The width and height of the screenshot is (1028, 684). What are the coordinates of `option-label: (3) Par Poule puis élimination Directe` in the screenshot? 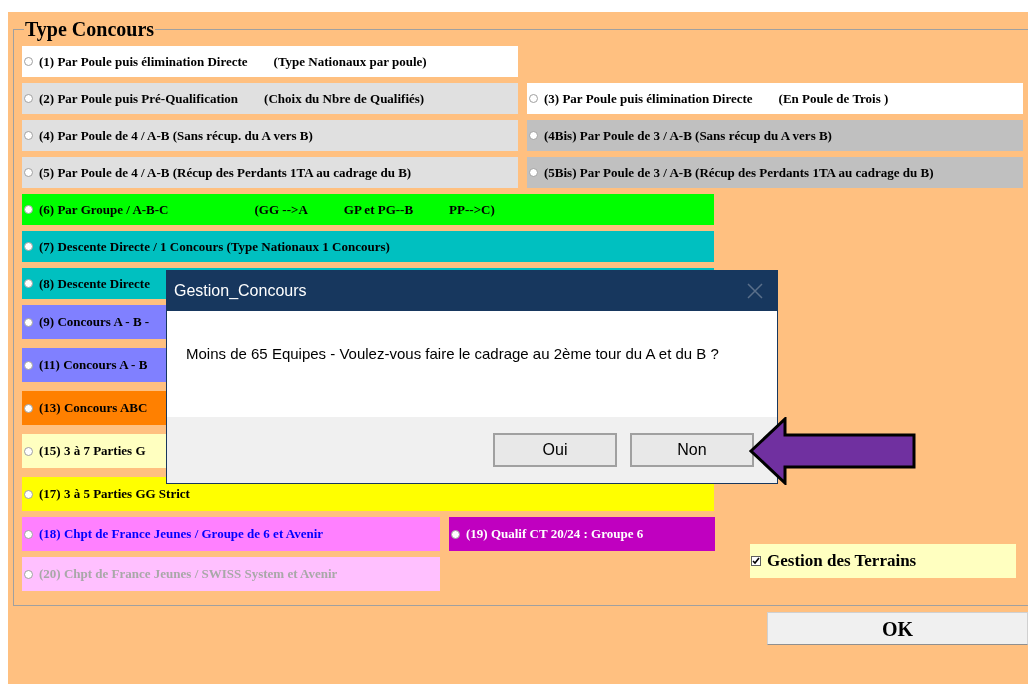 It's located at (648, 98).